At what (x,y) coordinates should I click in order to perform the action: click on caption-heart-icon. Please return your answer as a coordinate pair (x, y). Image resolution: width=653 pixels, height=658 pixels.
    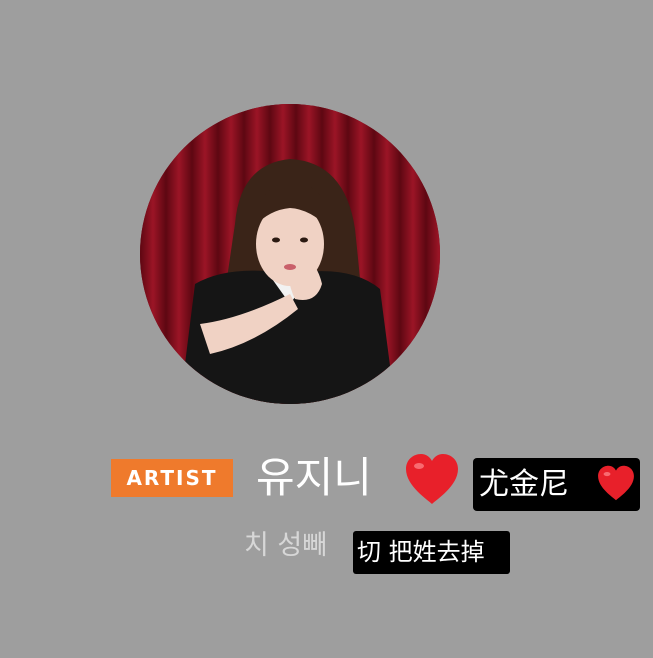
    Looking at the image, I should click on (616, 483).